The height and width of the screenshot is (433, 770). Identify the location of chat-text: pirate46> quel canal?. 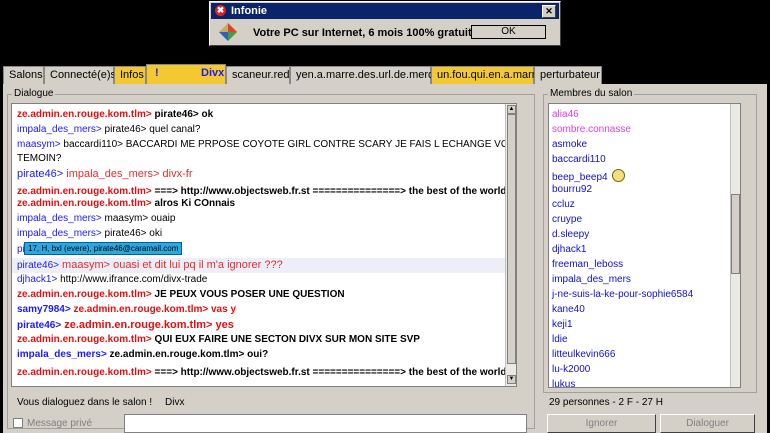
(151, 129).